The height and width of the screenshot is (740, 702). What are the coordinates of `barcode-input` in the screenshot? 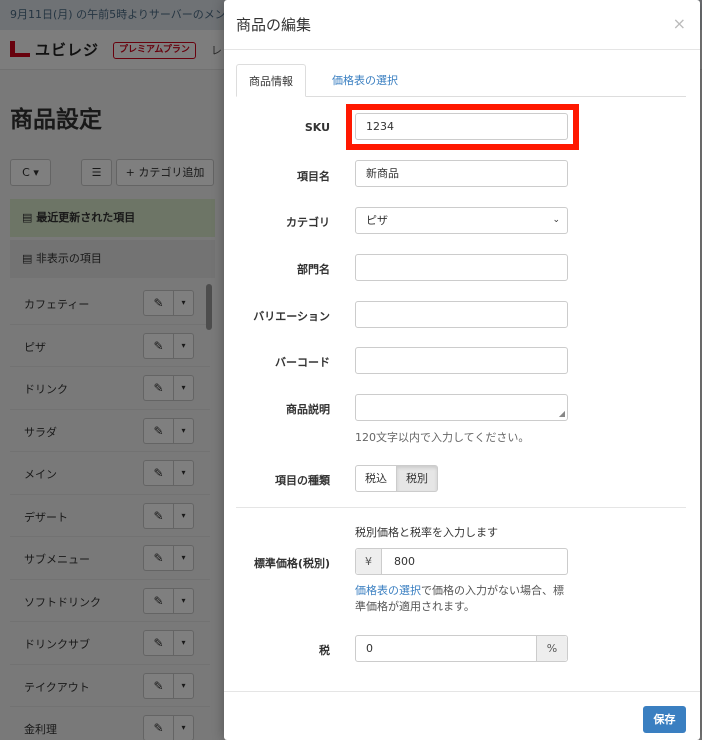 It's located at (461, 360).